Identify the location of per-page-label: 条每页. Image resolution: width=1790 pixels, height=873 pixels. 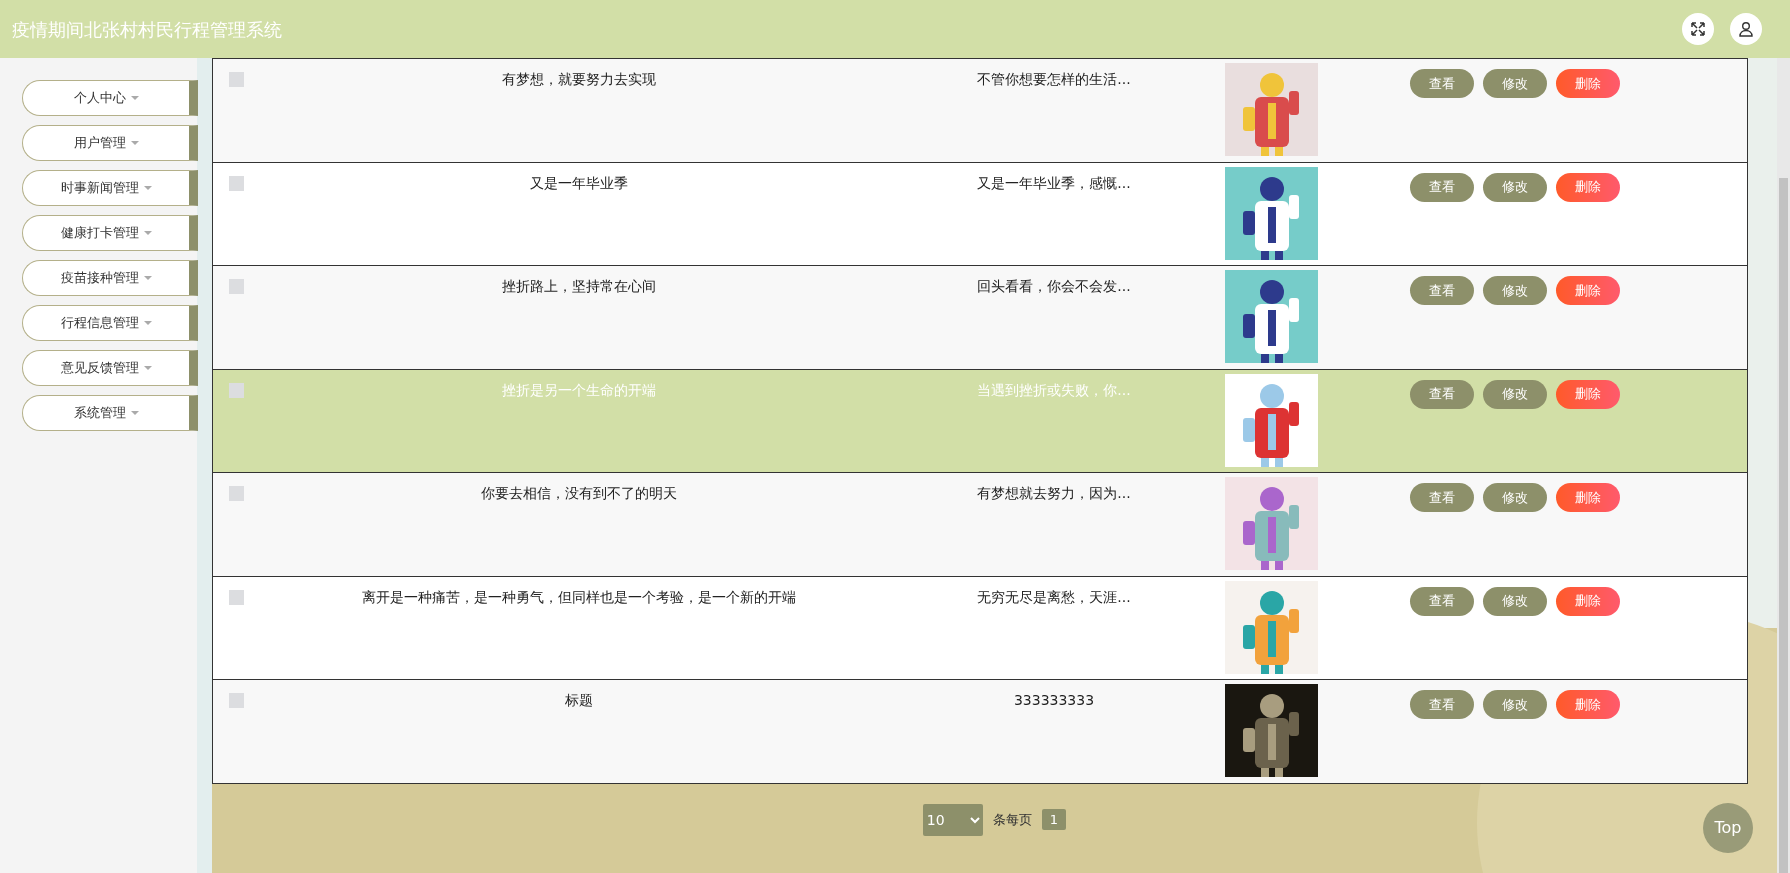
(1012, 819).